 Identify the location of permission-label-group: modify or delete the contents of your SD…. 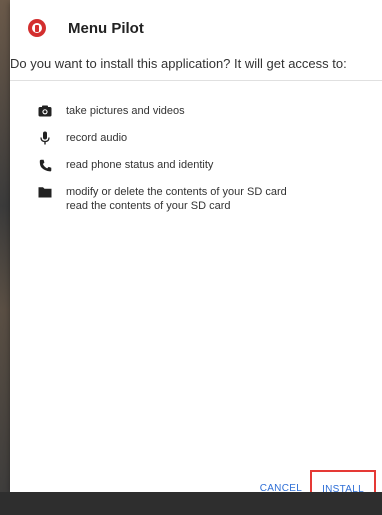
(176, 199).